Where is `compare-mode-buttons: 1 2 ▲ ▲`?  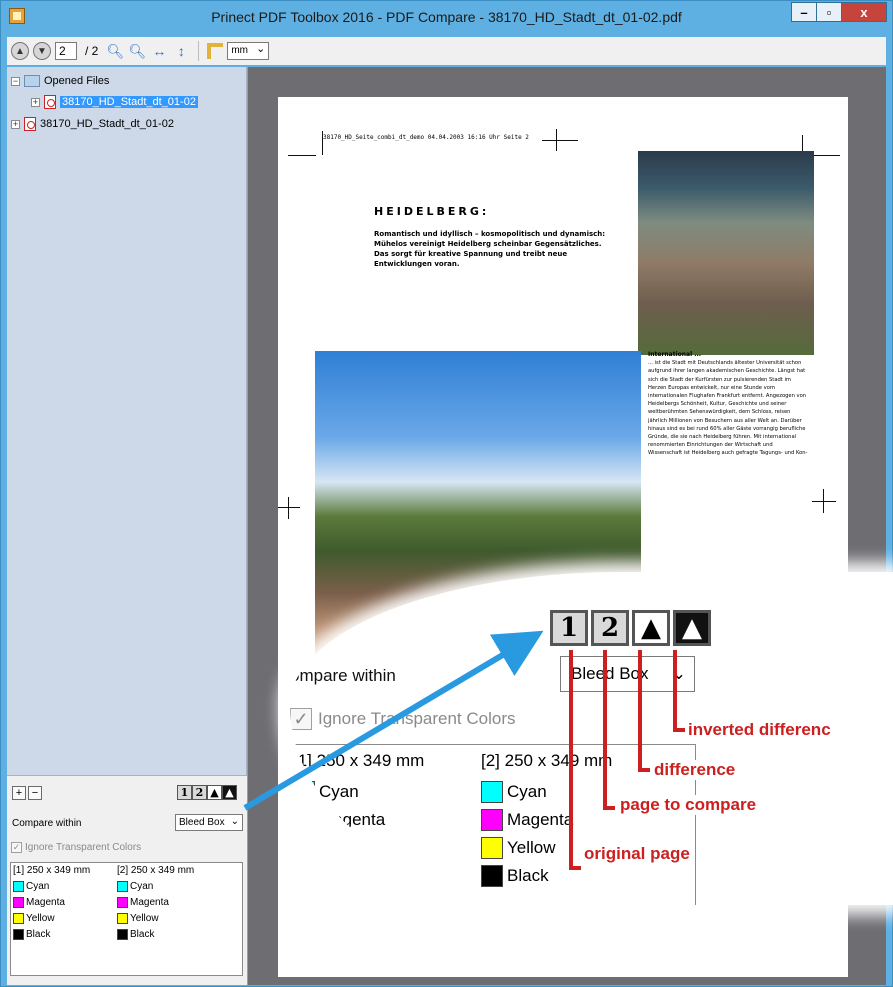
compare-mode-buttons: 1 2 ▲ ▲ is located at coordinates (207, 792).